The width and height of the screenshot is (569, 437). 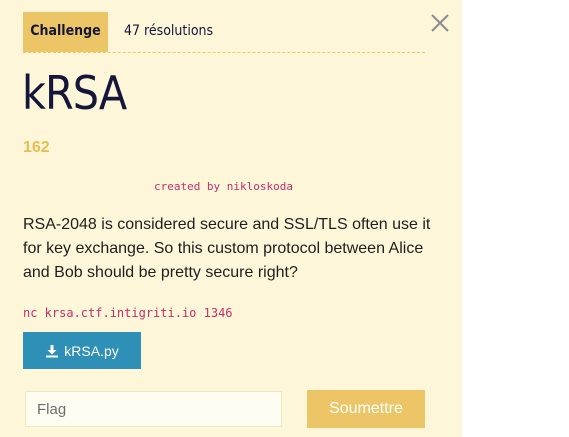 I want to click on challenge-title: kRSA, so click(x=74, y=93).